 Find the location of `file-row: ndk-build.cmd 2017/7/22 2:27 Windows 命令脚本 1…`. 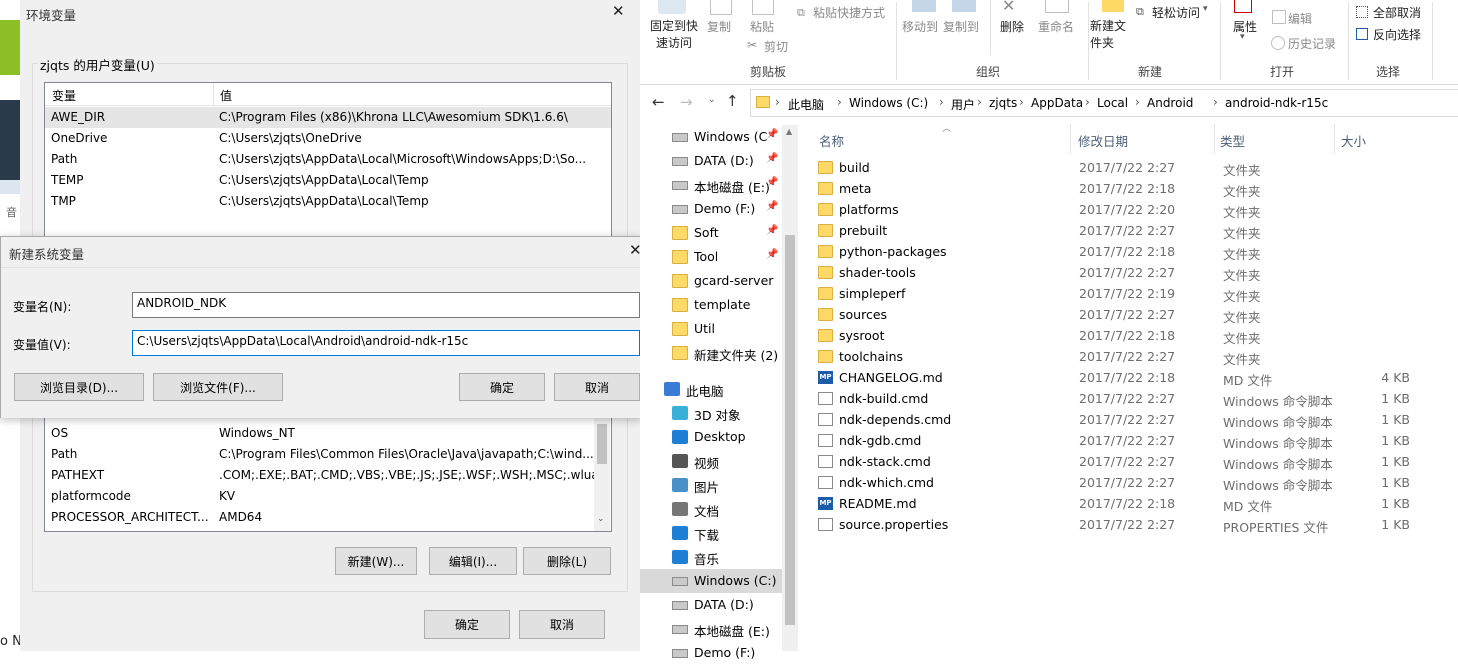

file-row: ndk-build.cmd 2017/7/22 2:27 Windows 命令脚本 1… is located at coordinates (1112, 399).